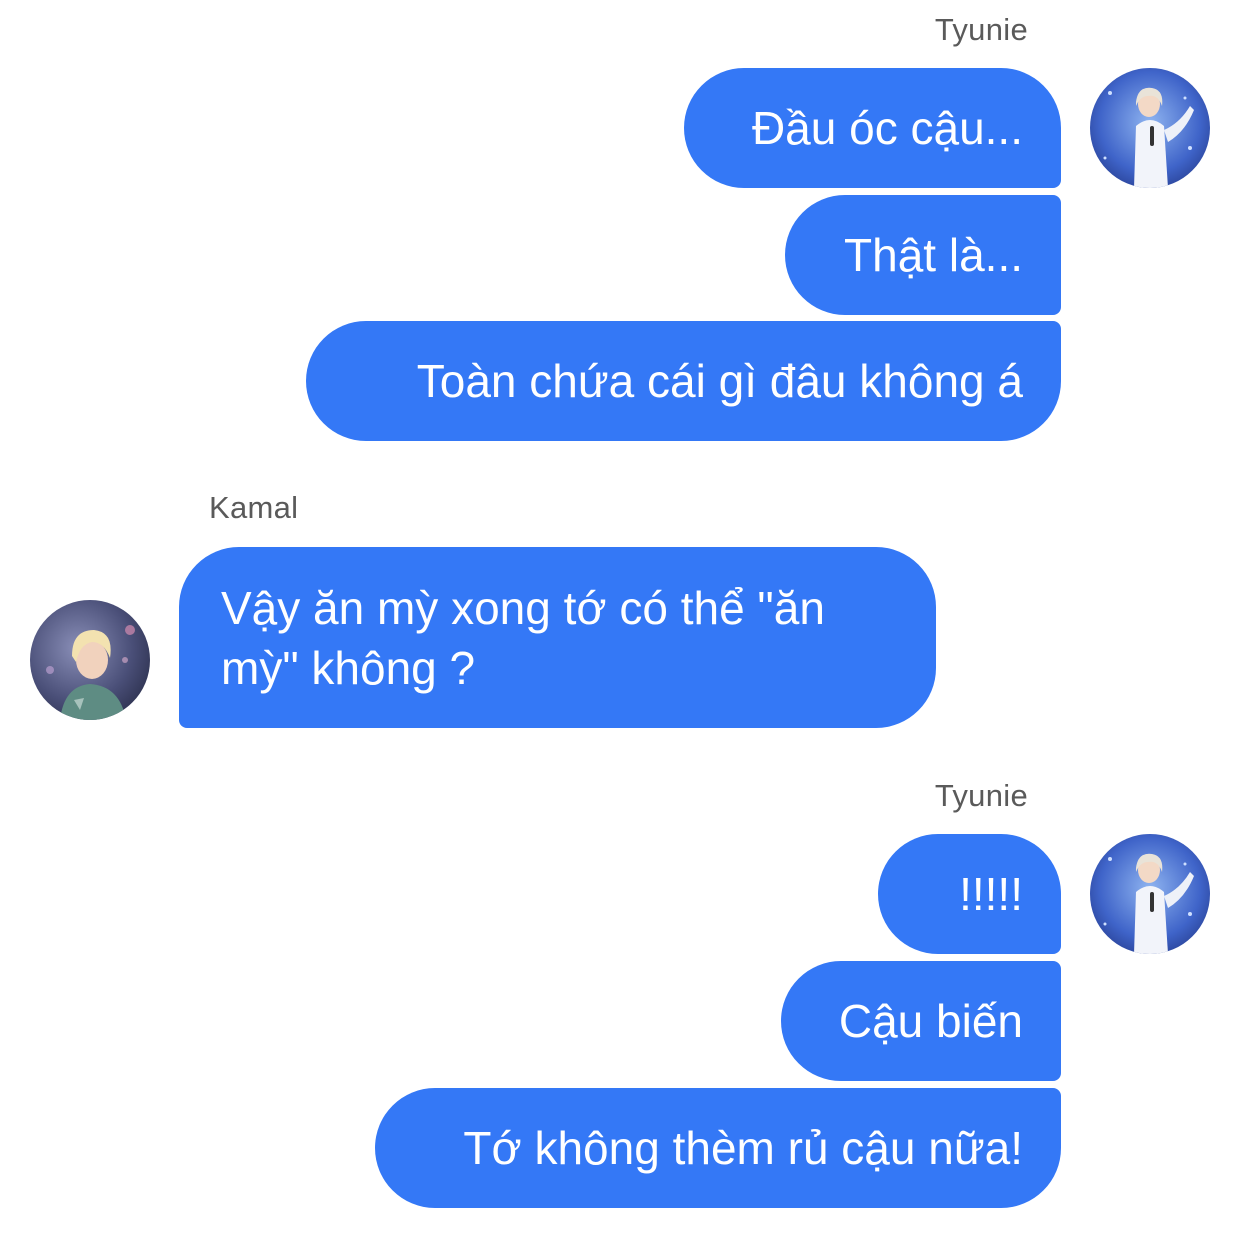 This screenshot has width=1241, height=1254. Describe the element at coordinates (991, 894) in the screenshot. I see `message-text: !!!!!` at that location.